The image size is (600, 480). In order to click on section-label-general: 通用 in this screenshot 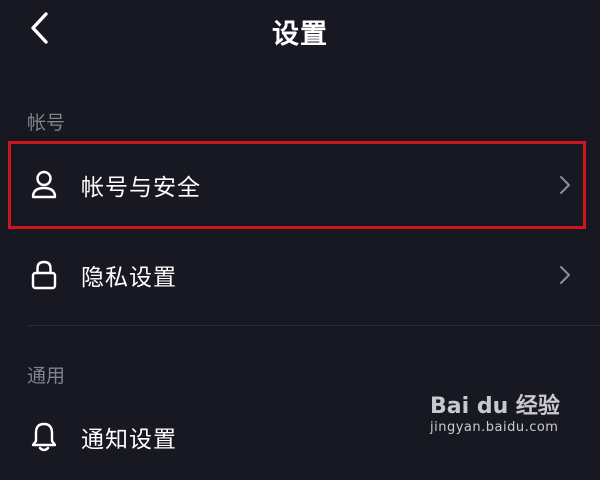, I will do `click(46, 376)`.